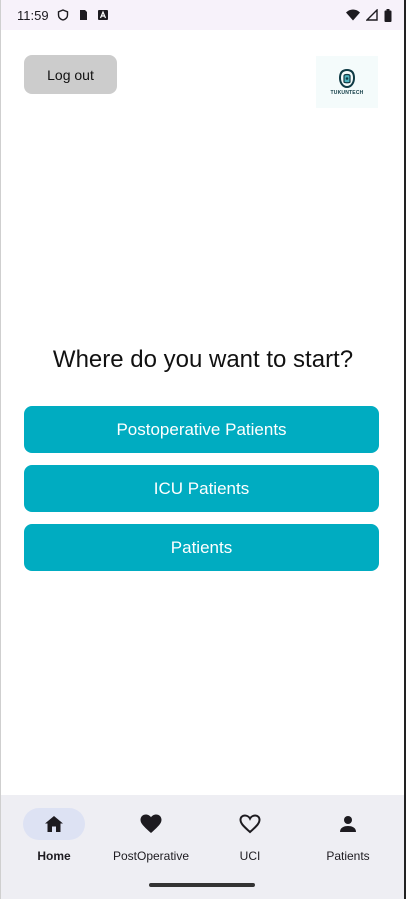  What do you see at coordinates (347, 78) in the screenshot?
I see `logo-mark-icon` at bounding box center [347, 78].